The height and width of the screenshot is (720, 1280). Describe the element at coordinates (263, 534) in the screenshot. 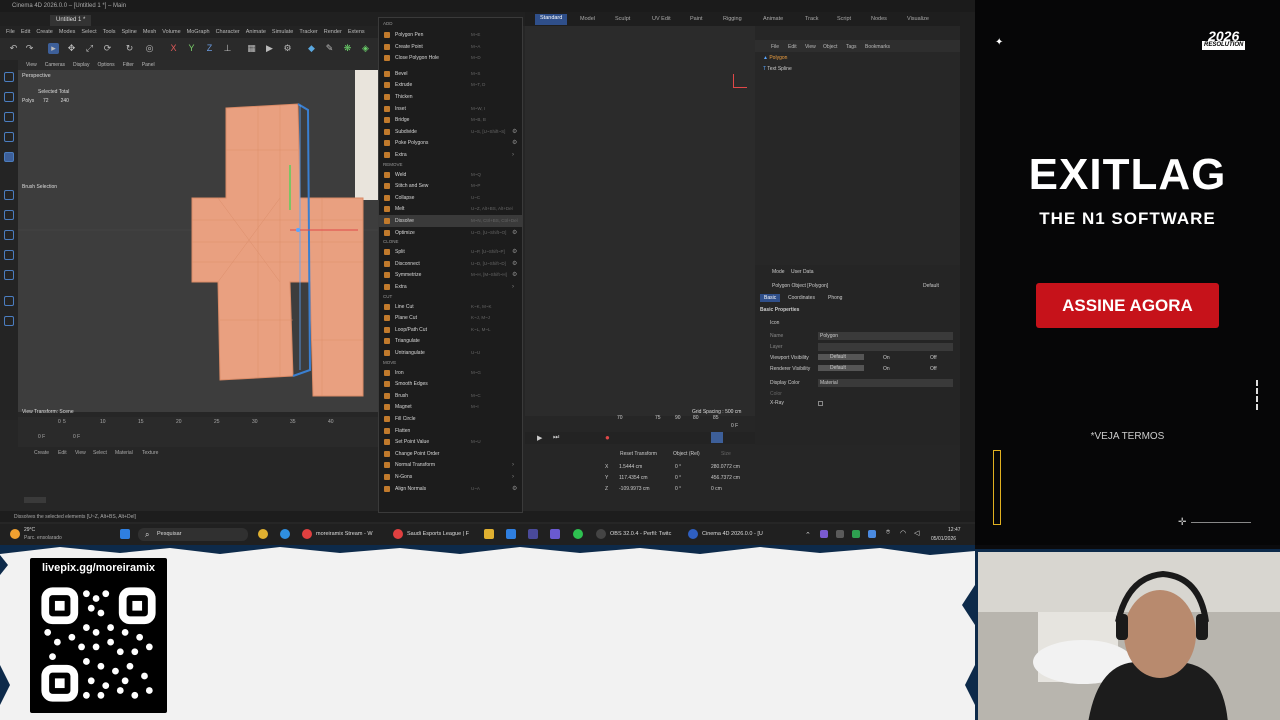

I see `app-icon` at that location.